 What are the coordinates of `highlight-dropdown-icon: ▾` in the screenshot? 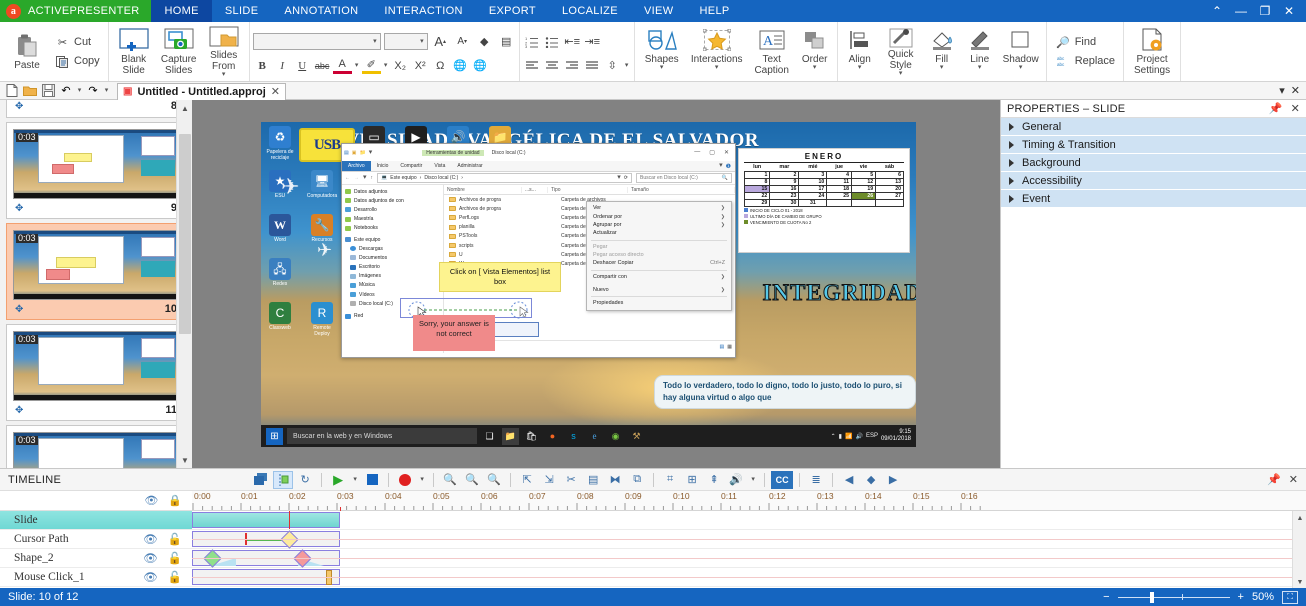 It's located at (386, 65).